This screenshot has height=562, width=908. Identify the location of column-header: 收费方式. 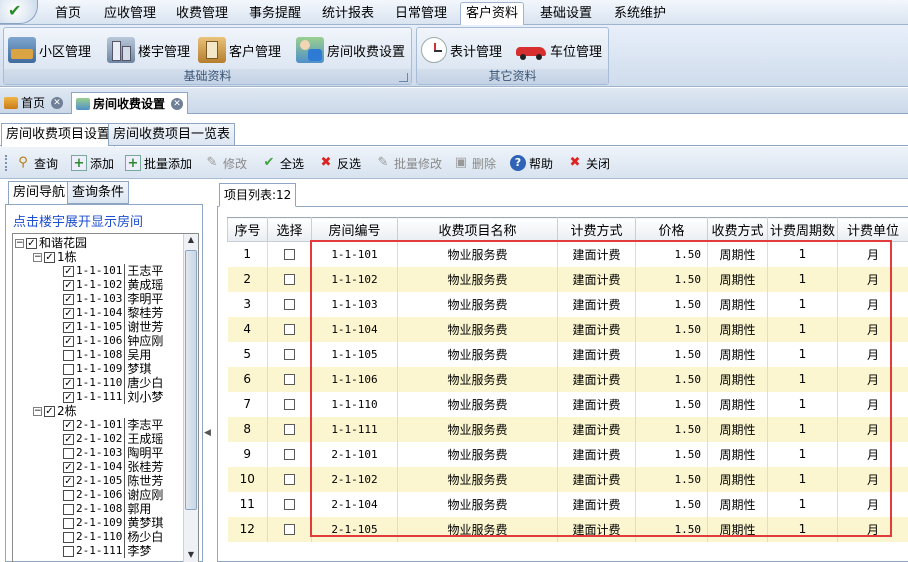
(737, 229).